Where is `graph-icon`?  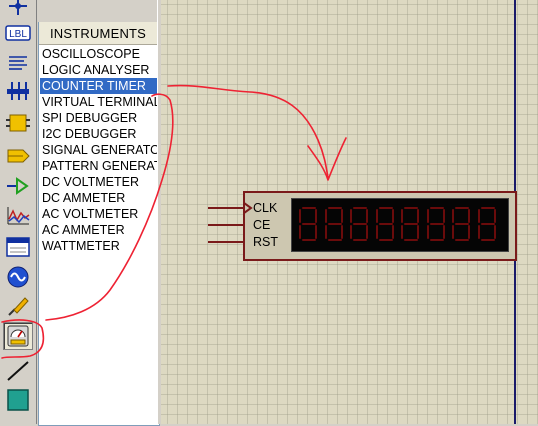 graph-icon is located at coordinates (18, 216).